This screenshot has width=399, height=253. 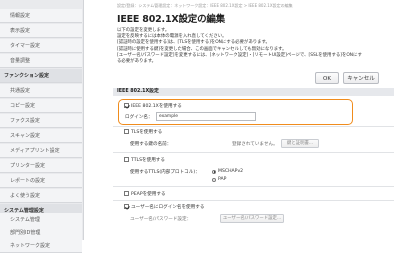 I want to click on peap-checkbox, so click(x=126, y=193).